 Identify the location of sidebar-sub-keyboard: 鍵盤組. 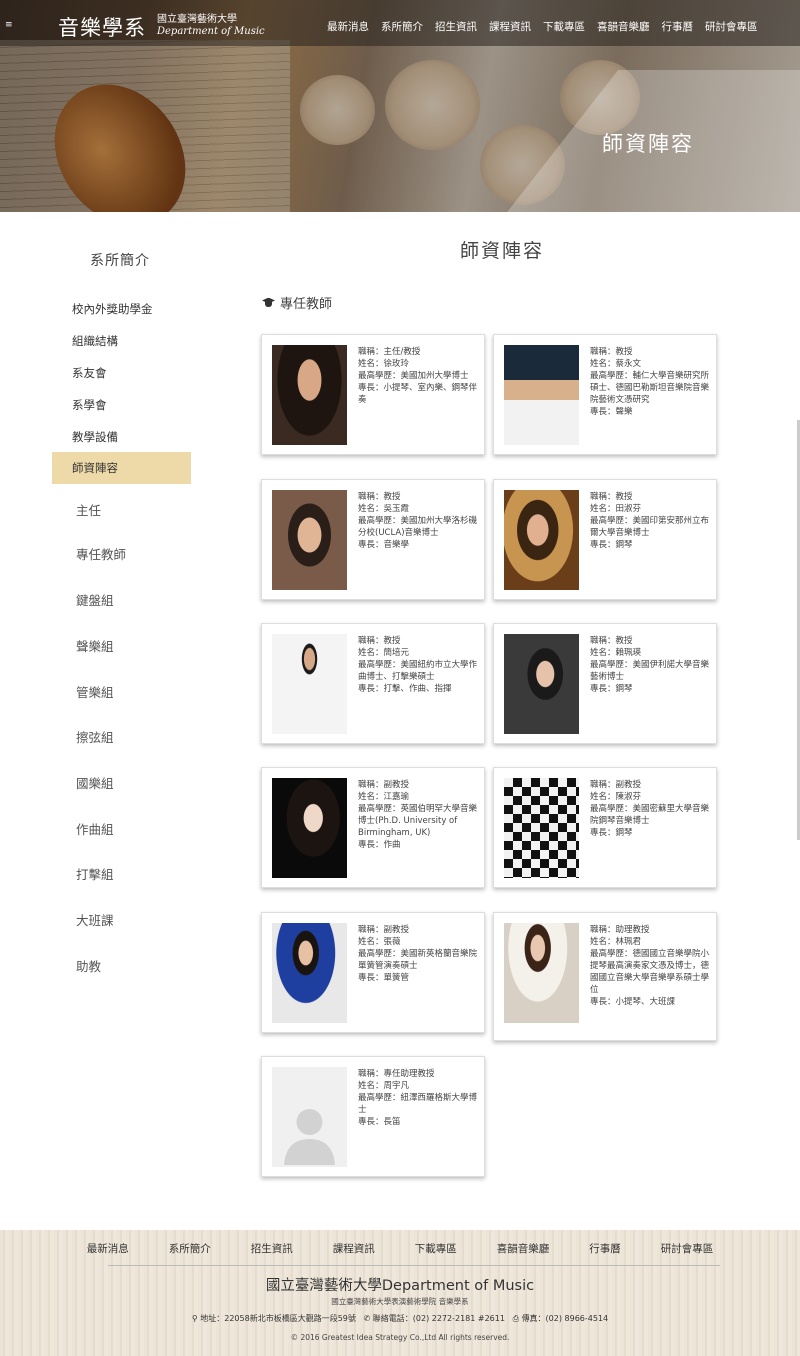
(95, 599).